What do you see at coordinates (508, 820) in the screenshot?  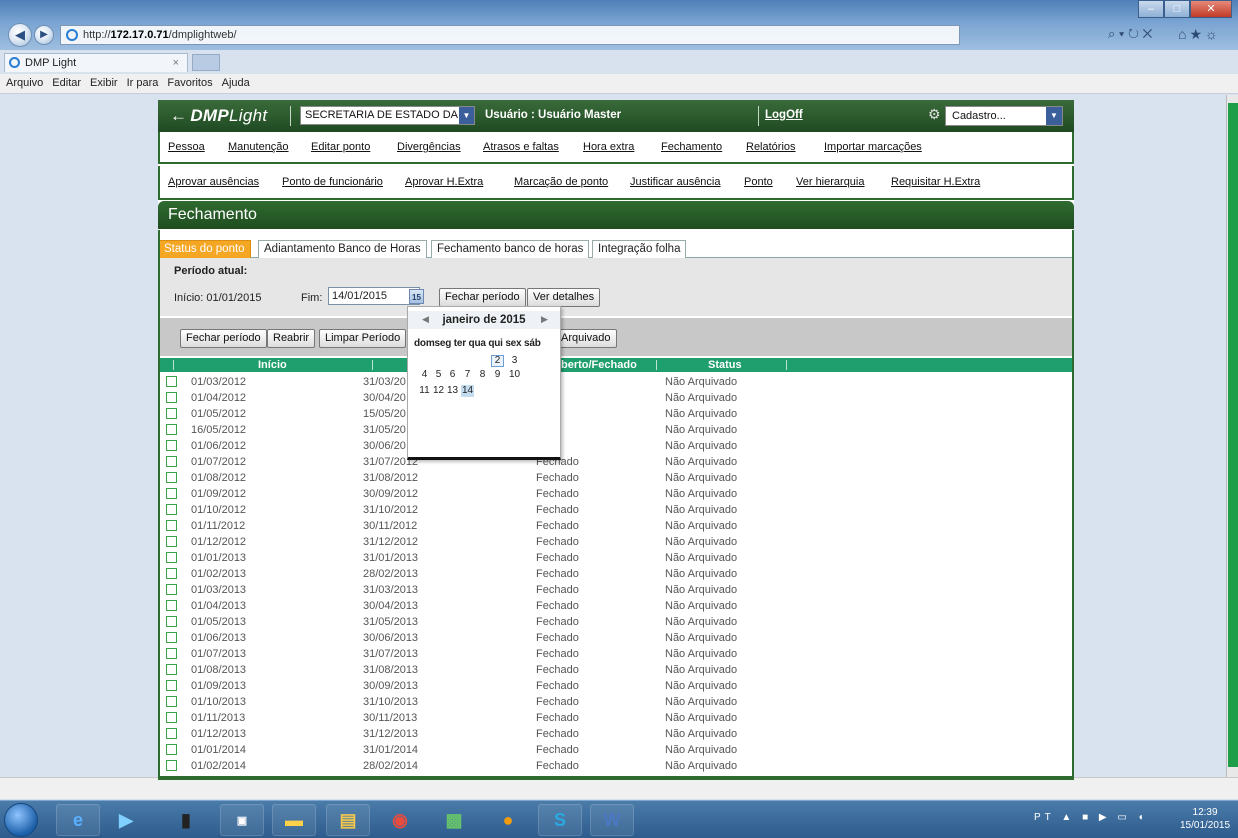 I see `firefox-icon: ●` at bounding box center [508, 820].